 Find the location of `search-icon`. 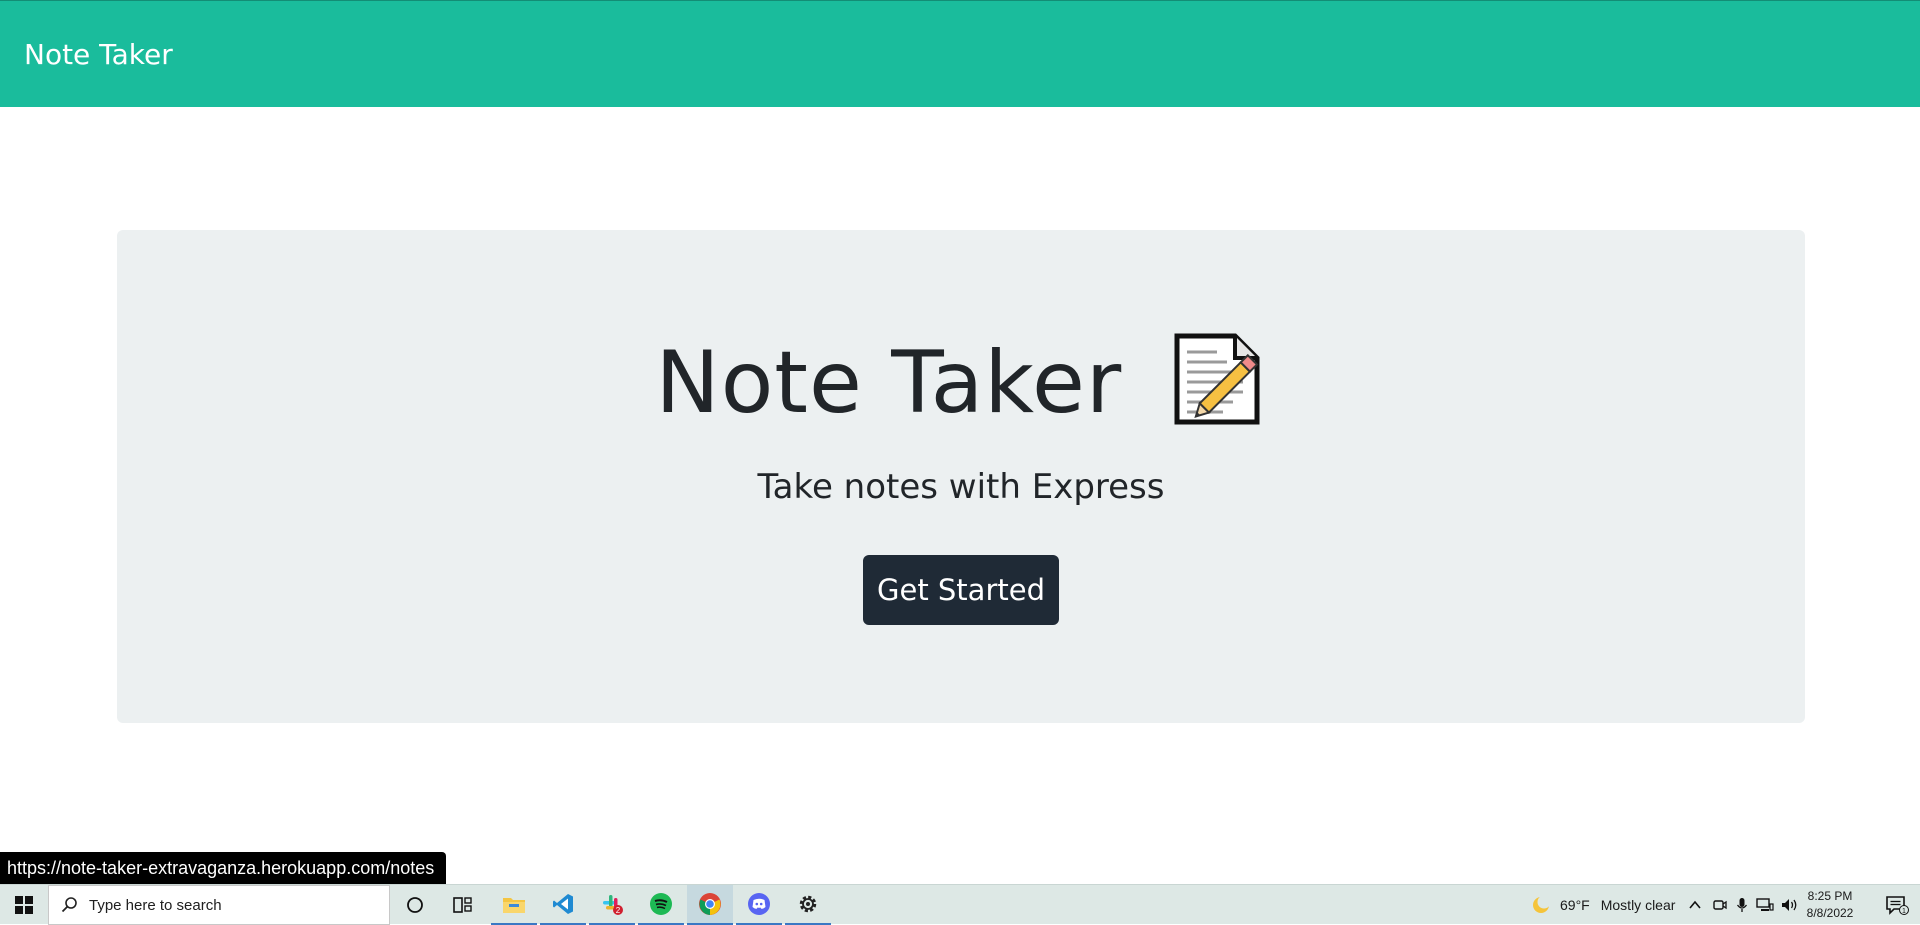

search-icon is located at coordinates (69, 905).